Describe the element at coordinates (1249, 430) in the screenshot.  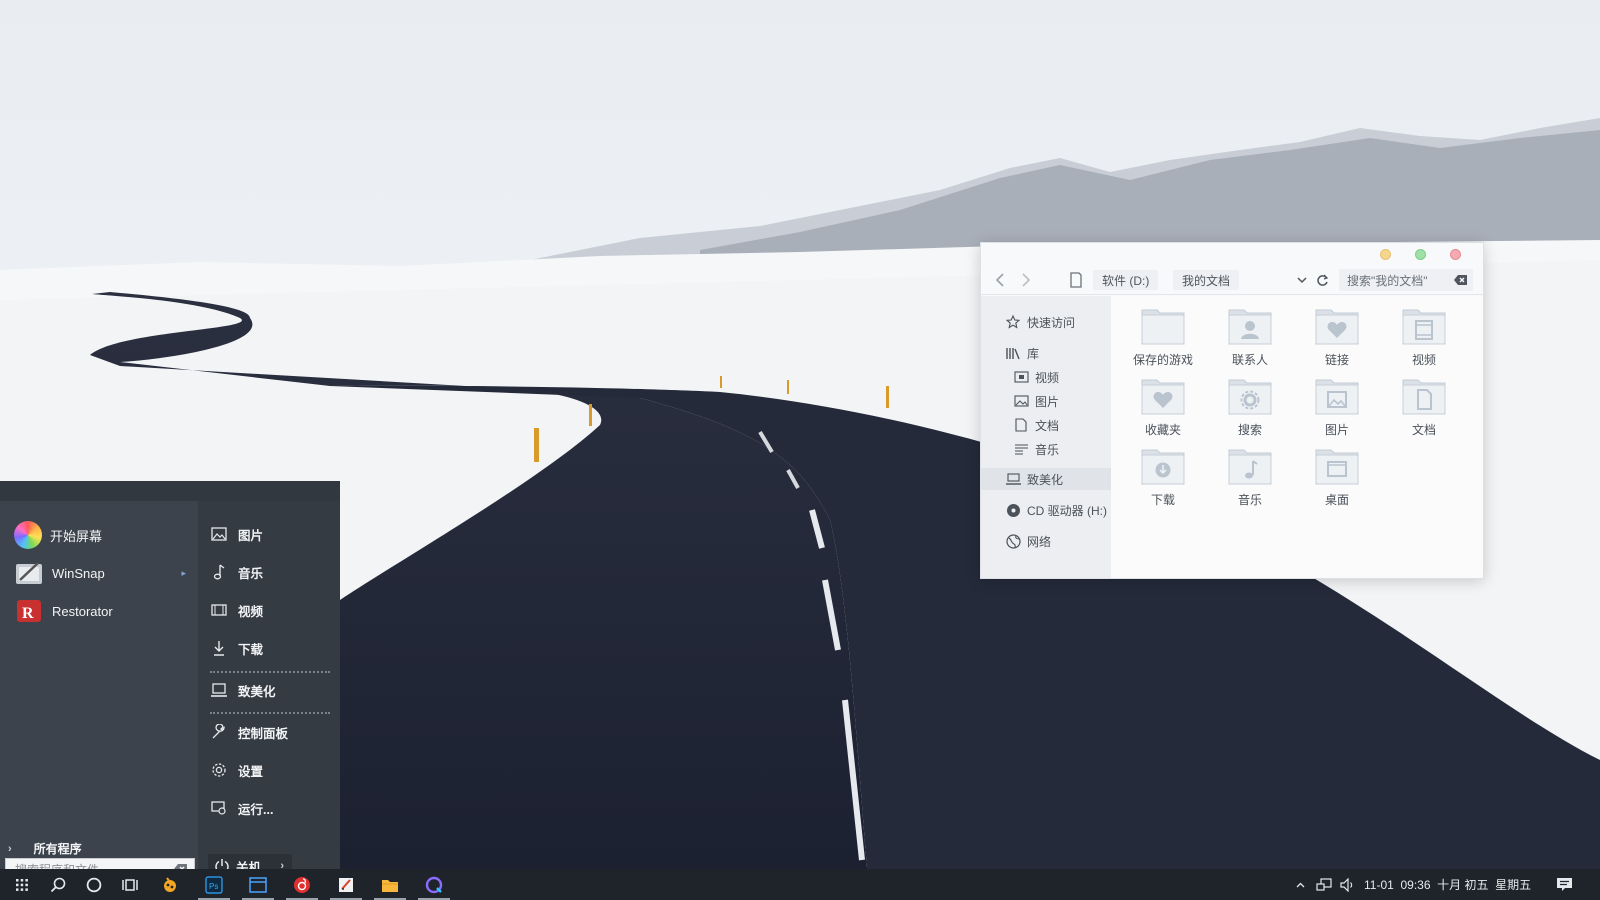
I see `folder-label: 搜索` at that location.